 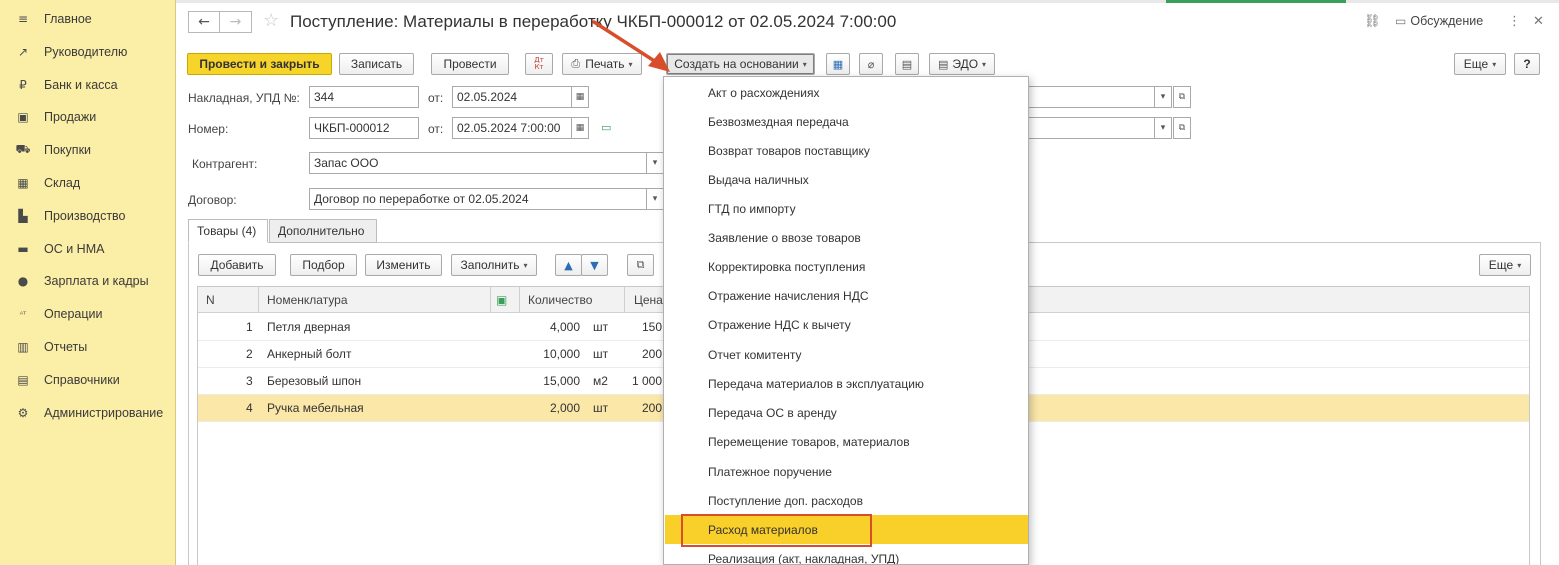 What do you see at coordinates (501, 300) in the screenshot?
I see `barcode-column-icon: ▣` at bounding box center [501, 300].